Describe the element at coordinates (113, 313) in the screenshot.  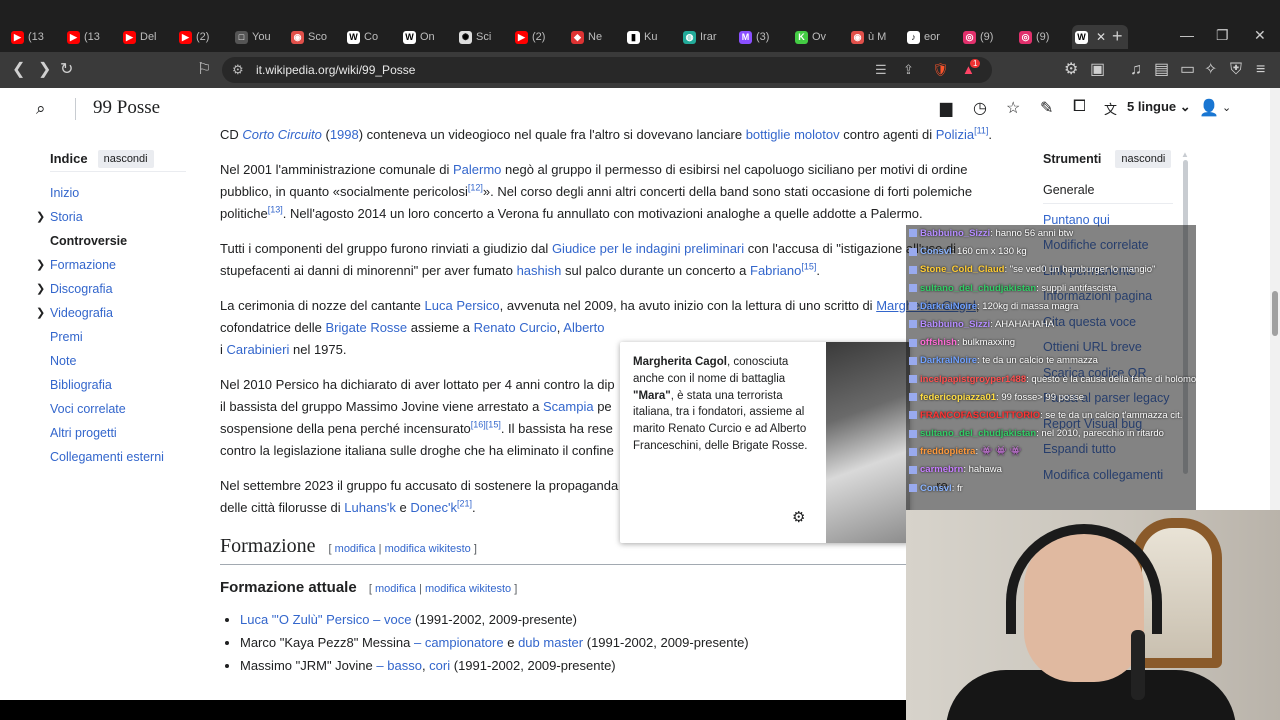
I see `toc-item: ❯ Videografia` at that location.